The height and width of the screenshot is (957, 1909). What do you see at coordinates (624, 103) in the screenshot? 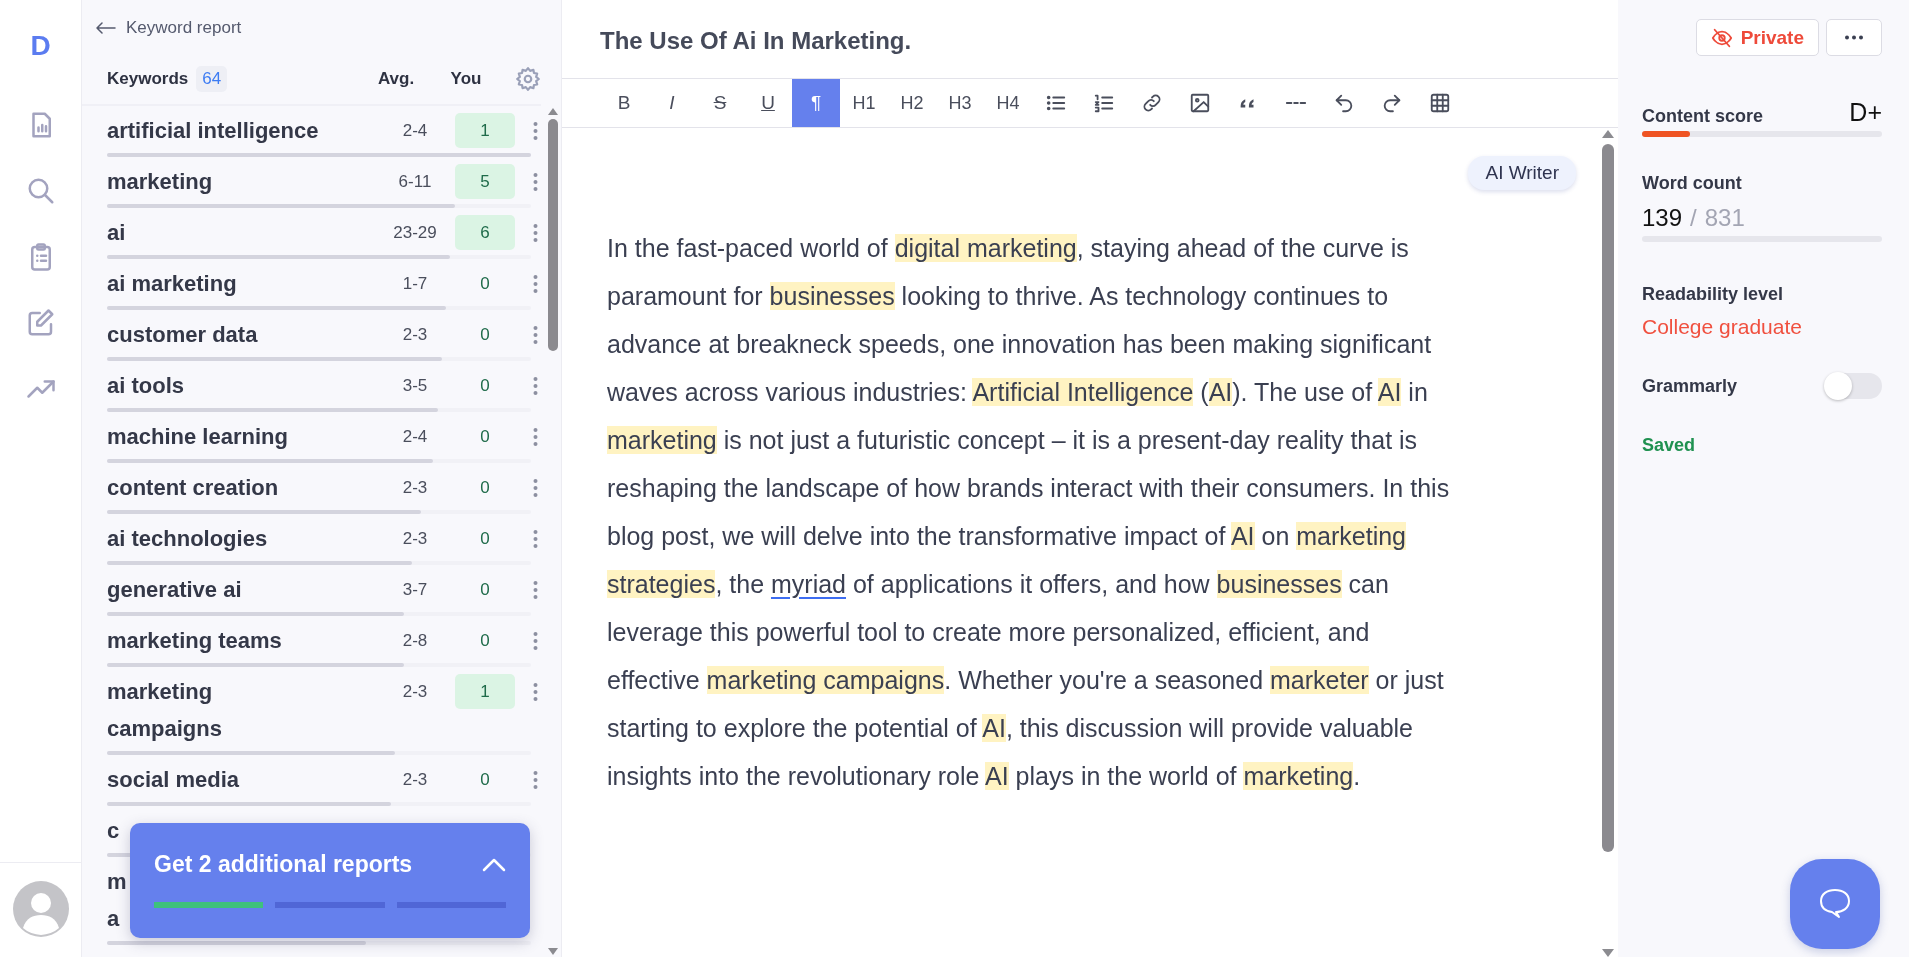
I see `bold-button: B` at bounding box center [624, 103].